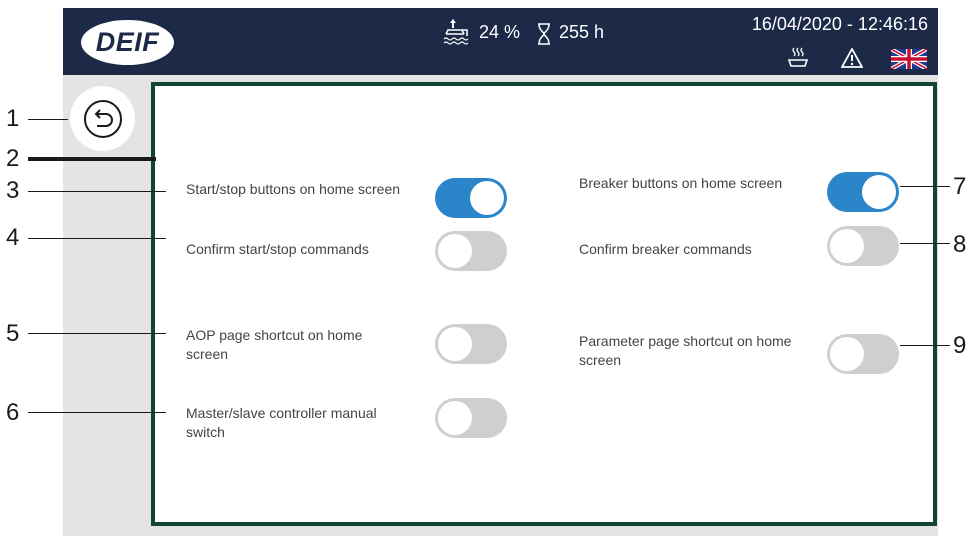 The image size is (972, 536). Describe the element at coordinates (13, 412) in the screenshot. I see `callout-6: 6` at that location.